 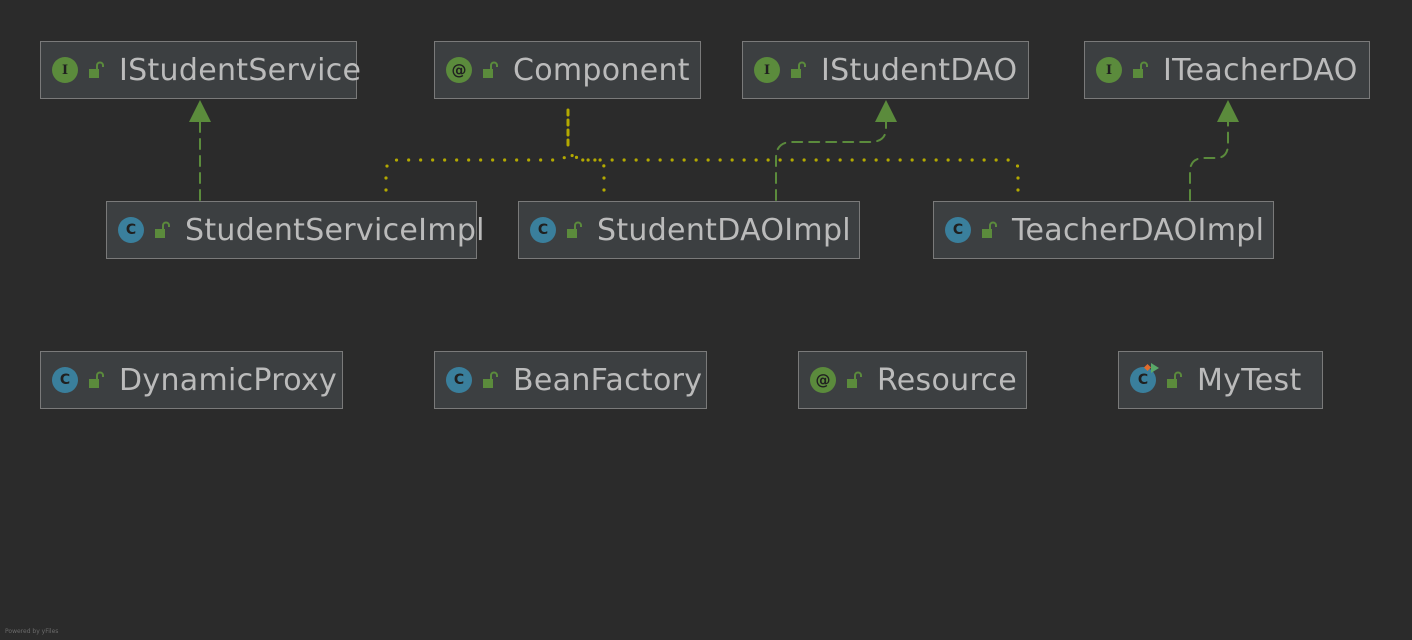 I want to click on node-student-dao-impl: C StudentDAOImpl, so click(x=689, y=230).